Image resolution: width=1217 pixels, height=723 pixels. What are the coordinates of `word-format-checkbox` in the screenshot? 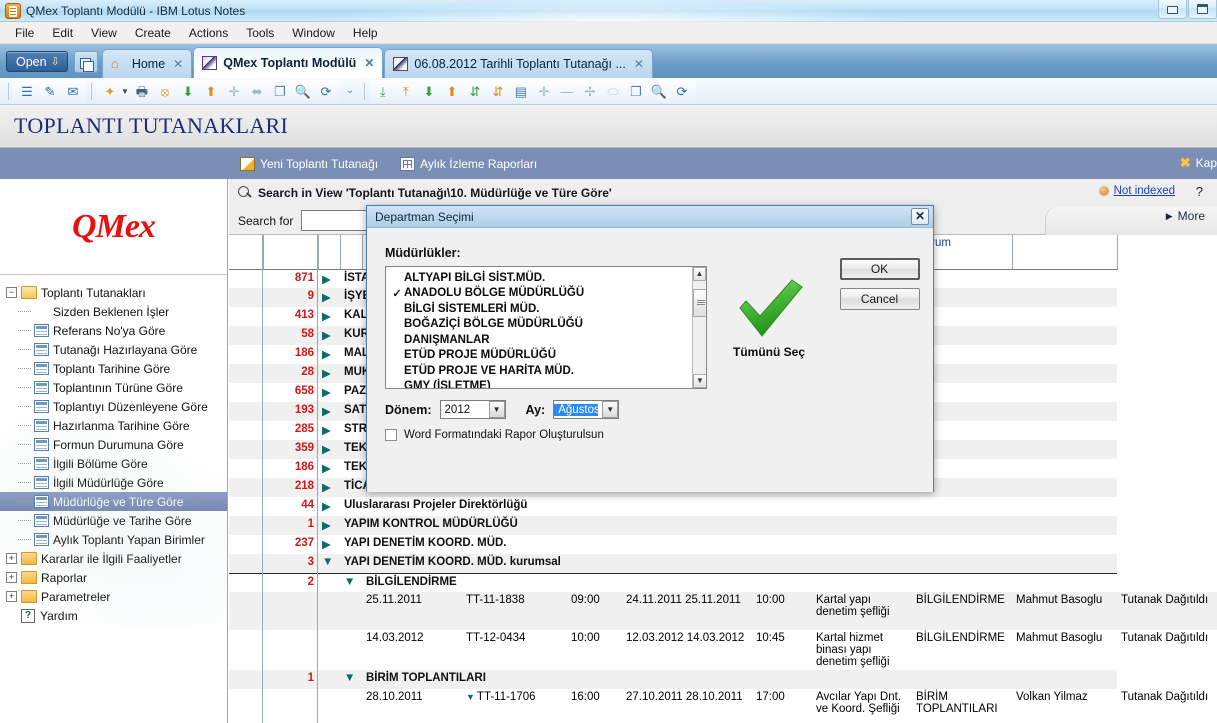 It's located at (391, 435).